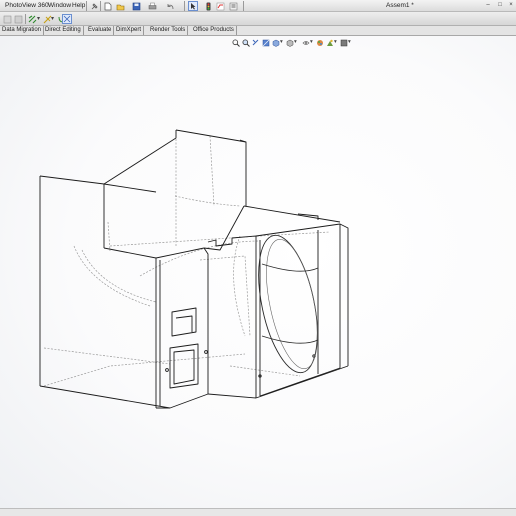 Image resolution: width=516 pixels, height=516 pixels. I want to click on tab-render-tools: Render Tools, so click(168, 30).